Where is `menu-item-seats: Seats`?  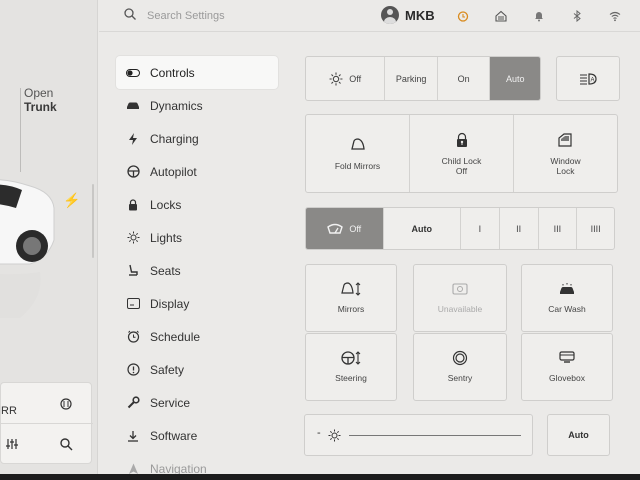
menu-item-seats: Seats is located at coordinates (197, 270).